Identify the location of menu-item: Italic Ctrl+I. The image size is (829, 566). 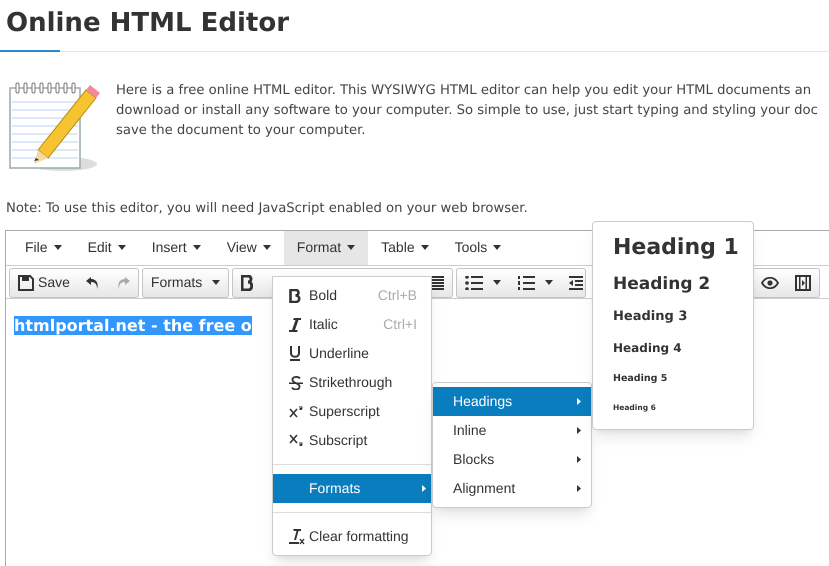
(352, 324).